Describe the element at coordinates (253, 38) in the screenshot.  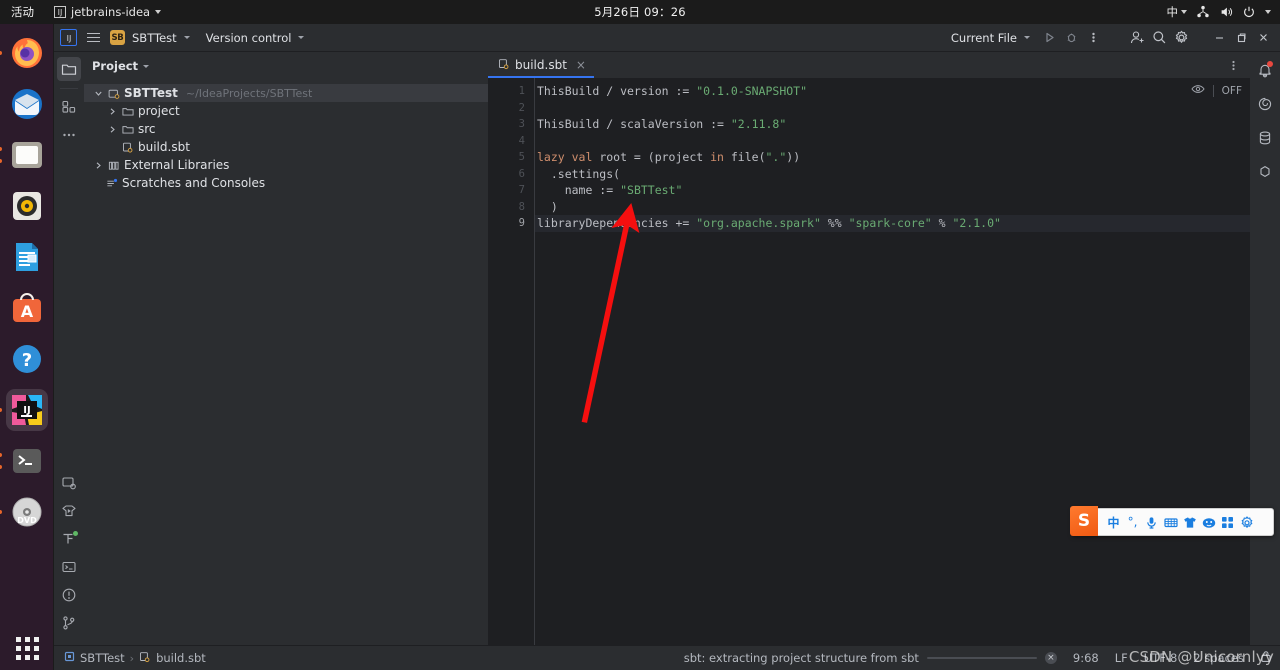
I see `version-control-widget: Version control` at that location.